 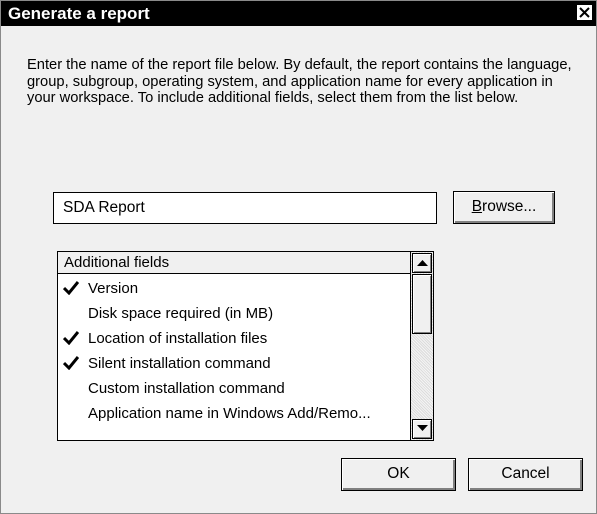 I want to click on field-item-label: Disk space required (in MB), so click(x=181, y=313).